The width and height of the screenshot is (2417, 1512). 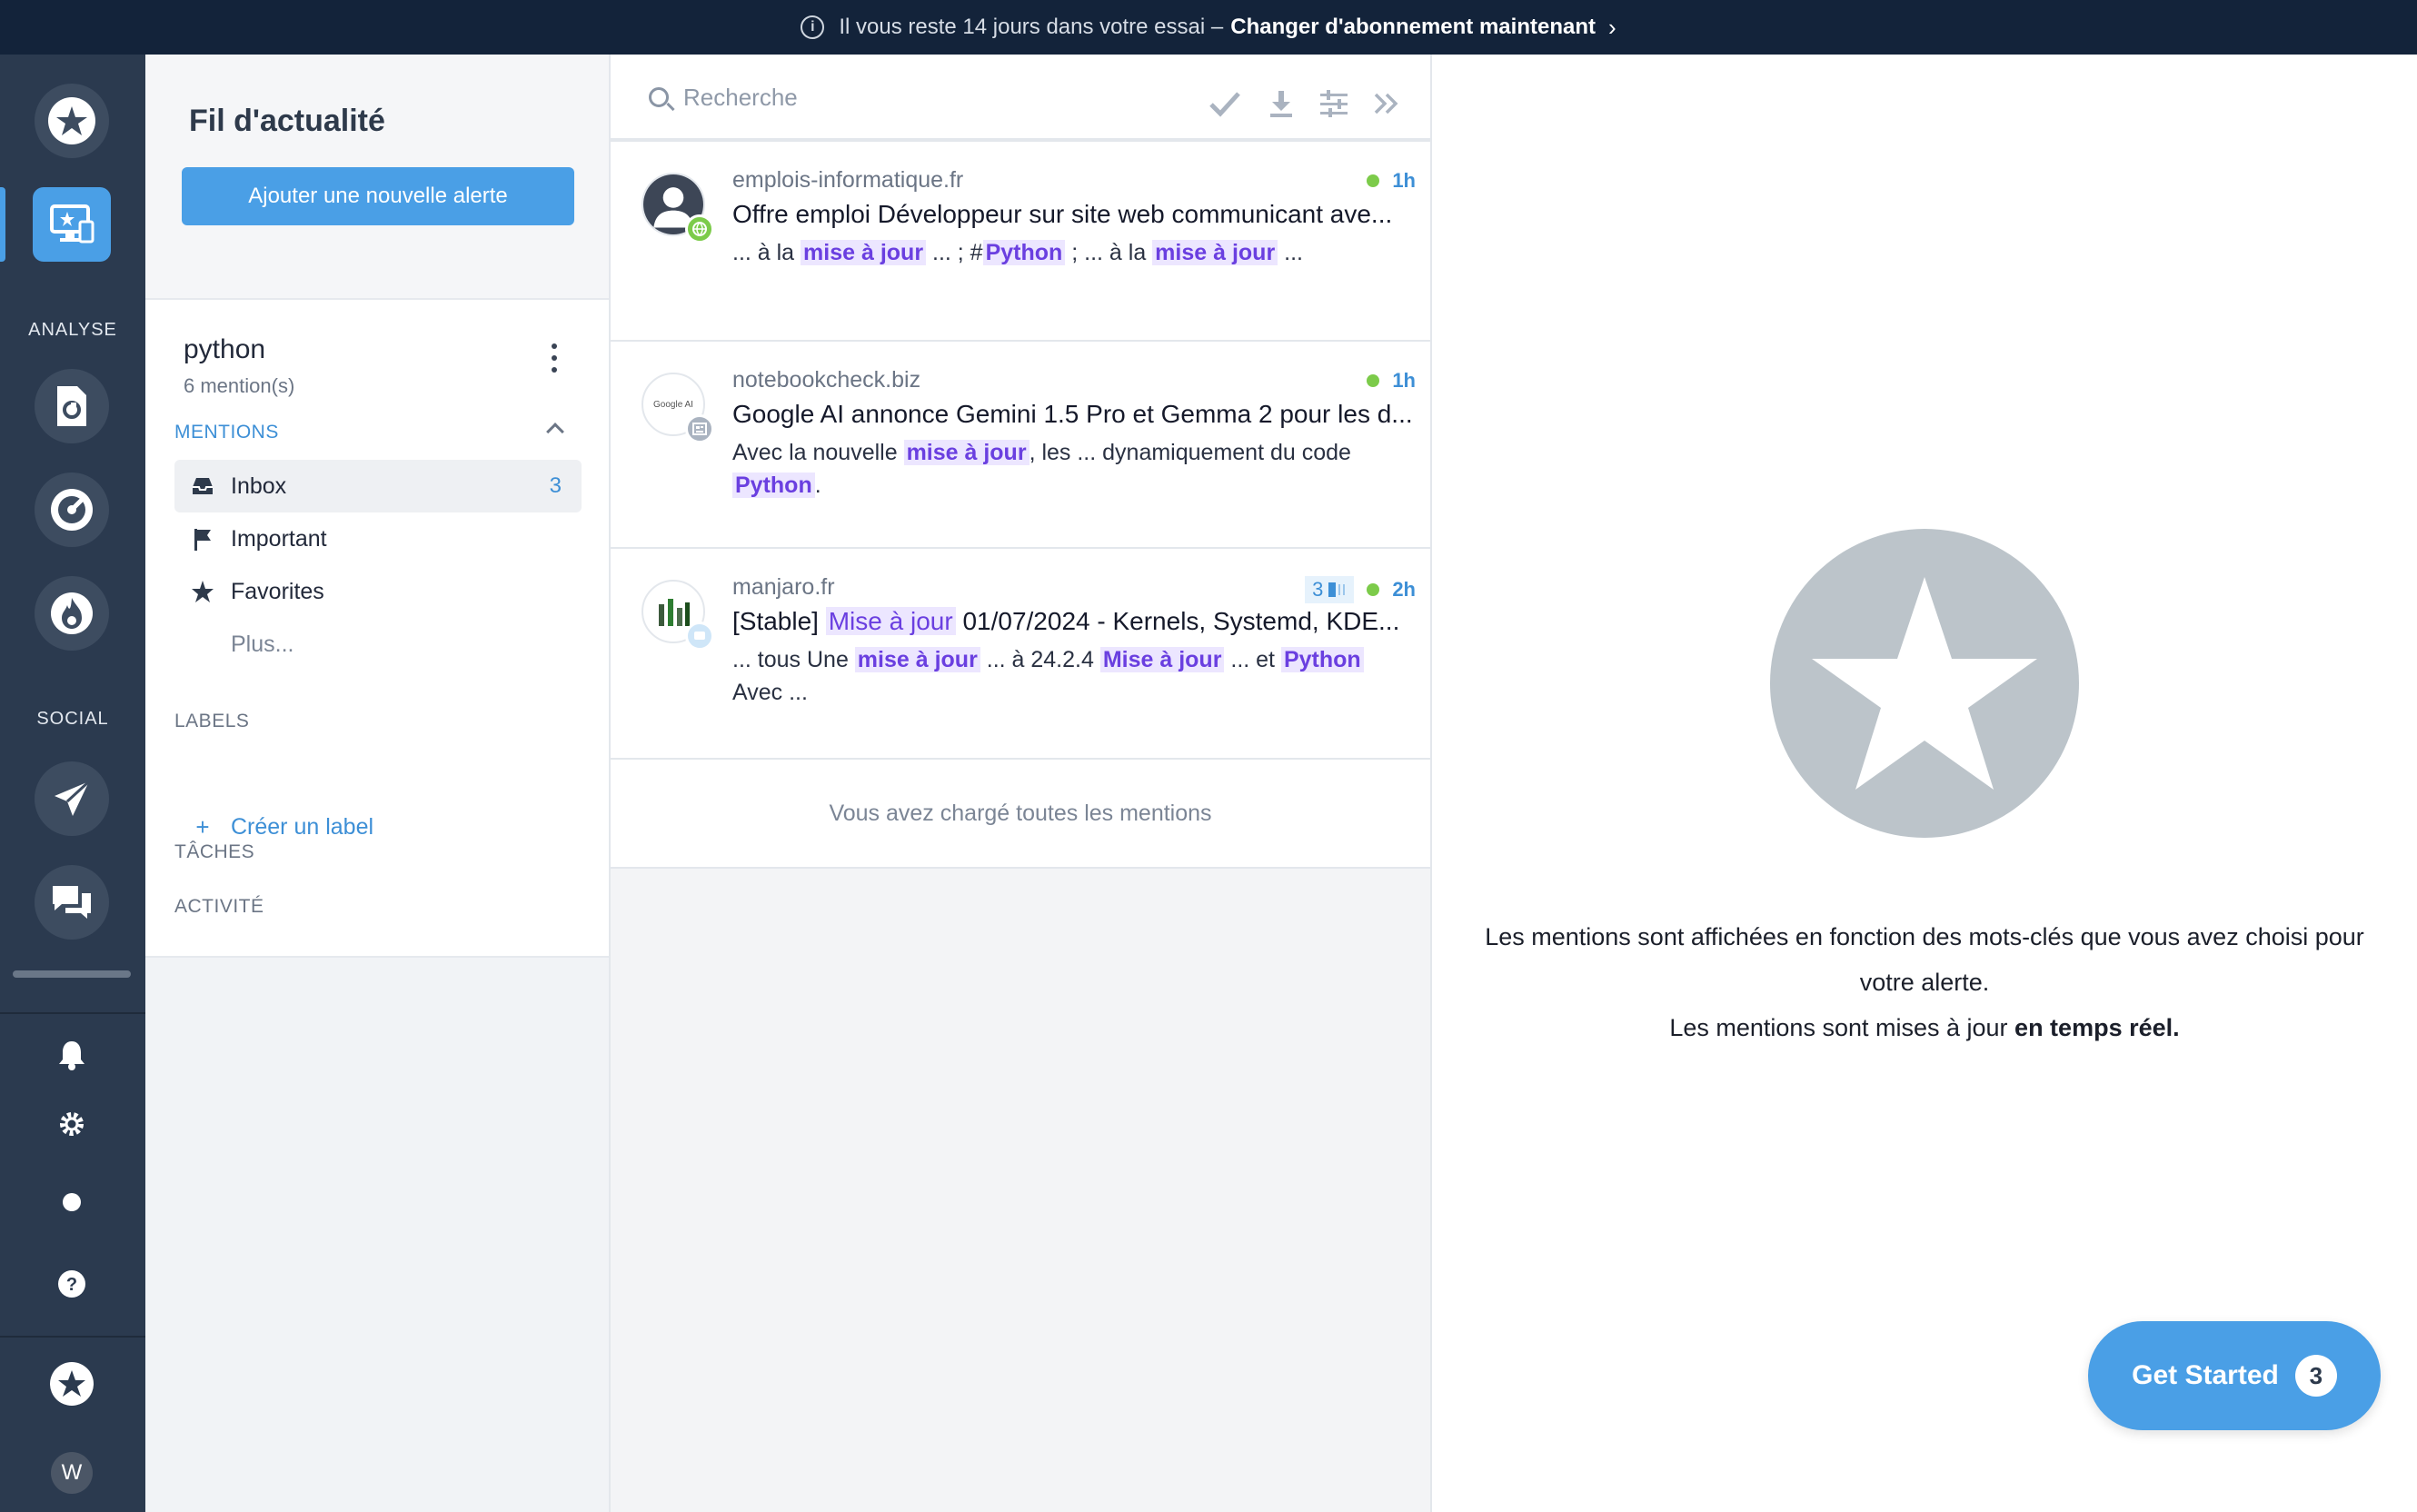 I want to click on inbox-count: 3, so click(x=555, y=485).